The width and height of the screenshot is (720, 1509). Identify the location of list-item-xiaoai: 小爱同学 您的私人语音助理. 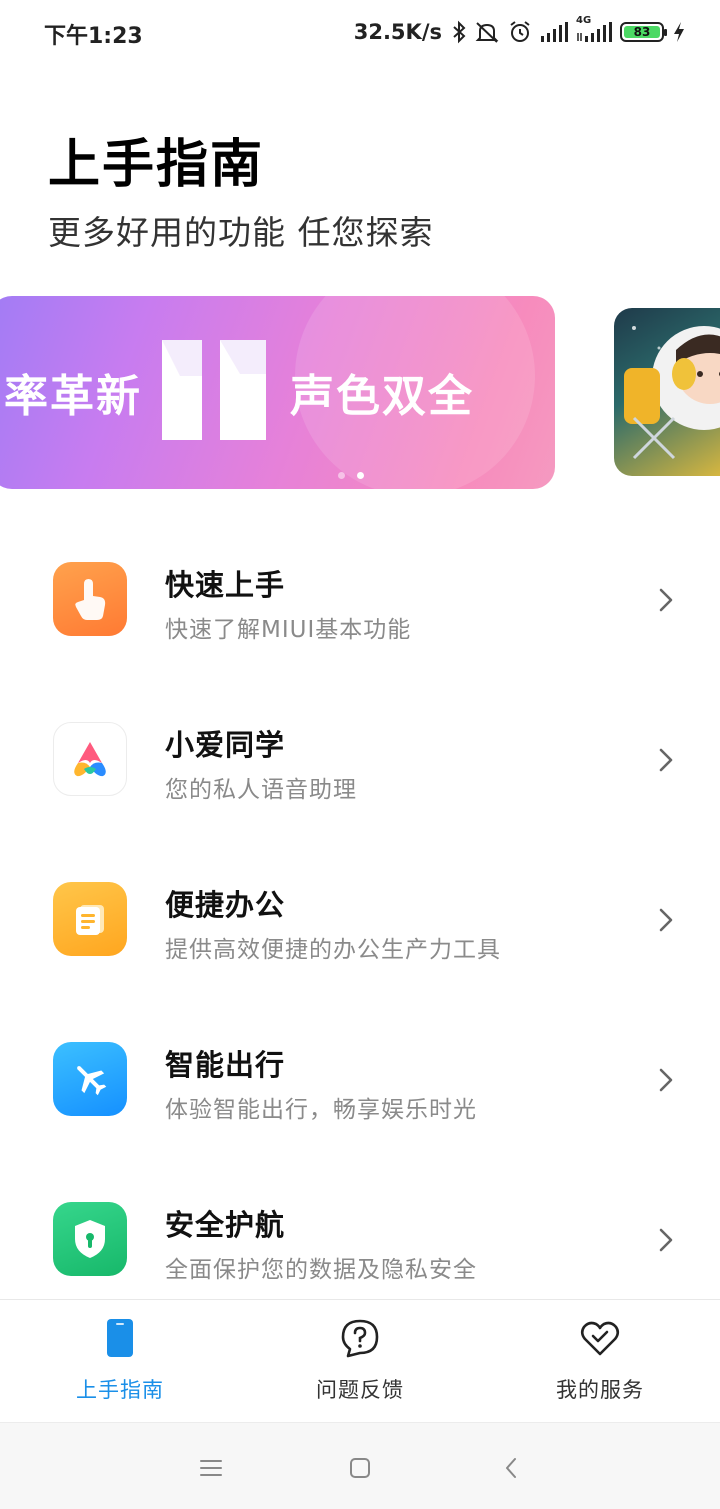
(360, 760).